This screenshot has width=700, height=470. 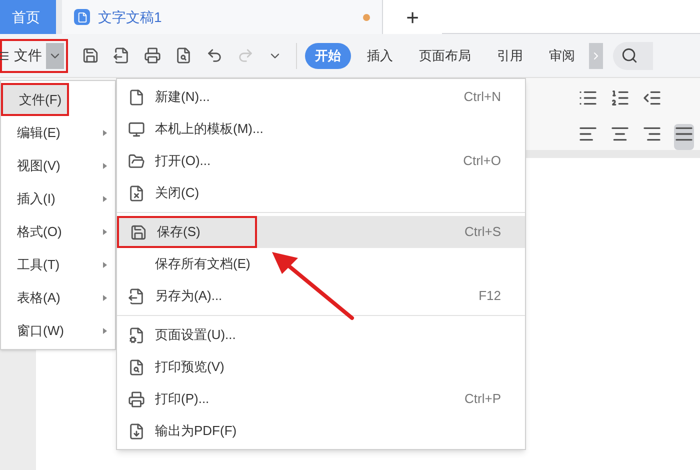 I want to click on ribbon-tab: 审阅, so click(x=562, y=55).